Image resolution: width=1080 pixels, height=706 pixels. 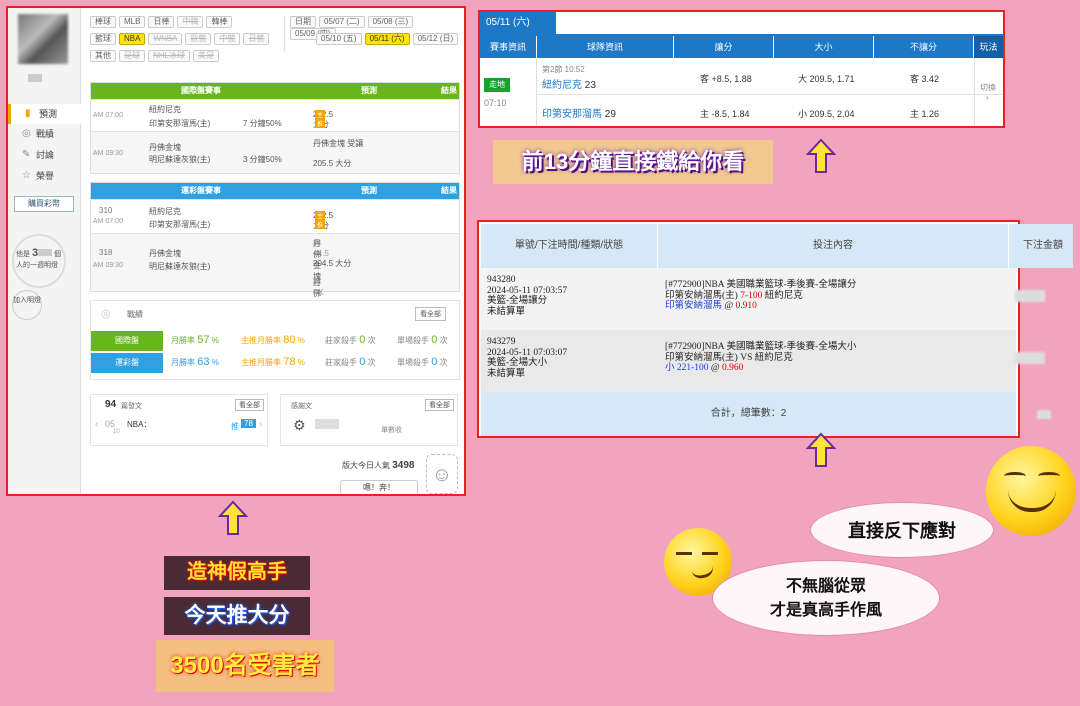 I want to click on user-icon: ⚙, so click(x=299, y=425).